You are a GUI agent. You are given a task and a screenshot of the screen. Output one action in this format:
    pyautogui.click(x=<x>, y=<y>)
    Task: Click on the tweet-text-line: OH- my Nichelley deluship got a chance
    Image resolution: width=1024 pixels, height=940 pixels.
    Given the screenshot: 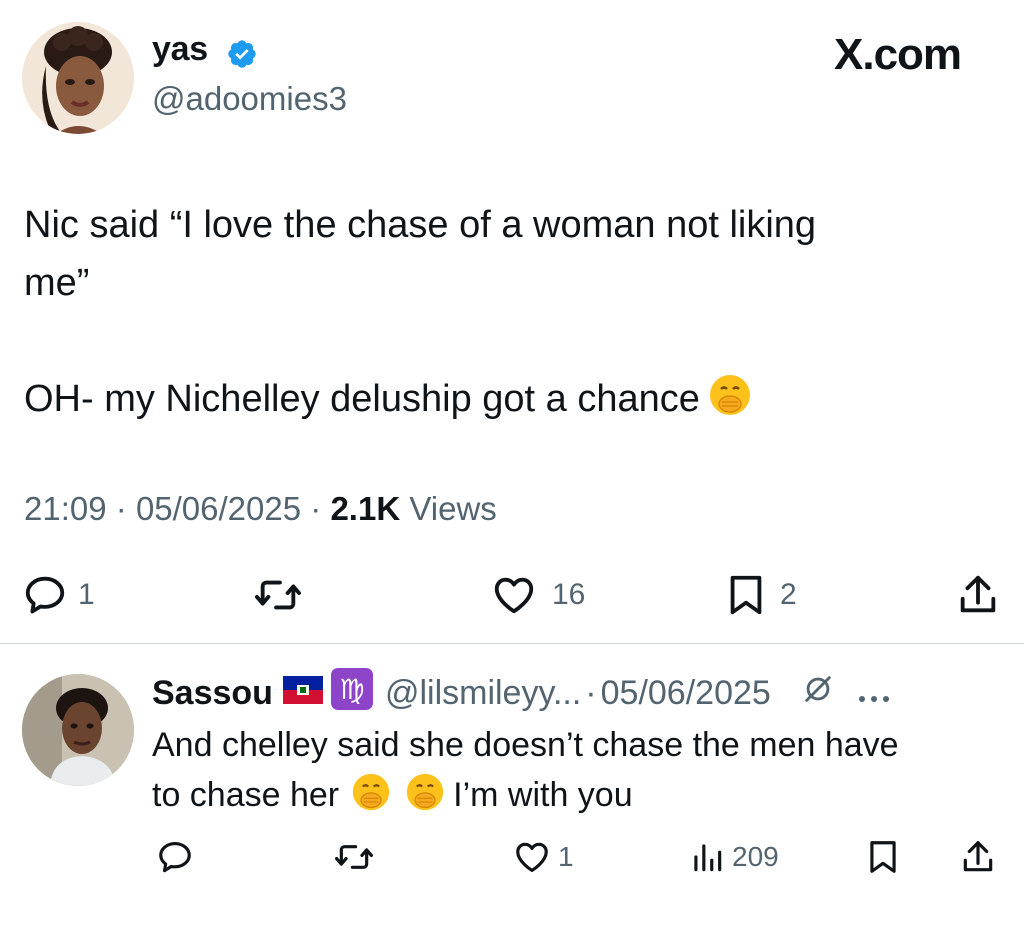 What is the action you would take?
    pyautogui.click(x=504, y=402)
    